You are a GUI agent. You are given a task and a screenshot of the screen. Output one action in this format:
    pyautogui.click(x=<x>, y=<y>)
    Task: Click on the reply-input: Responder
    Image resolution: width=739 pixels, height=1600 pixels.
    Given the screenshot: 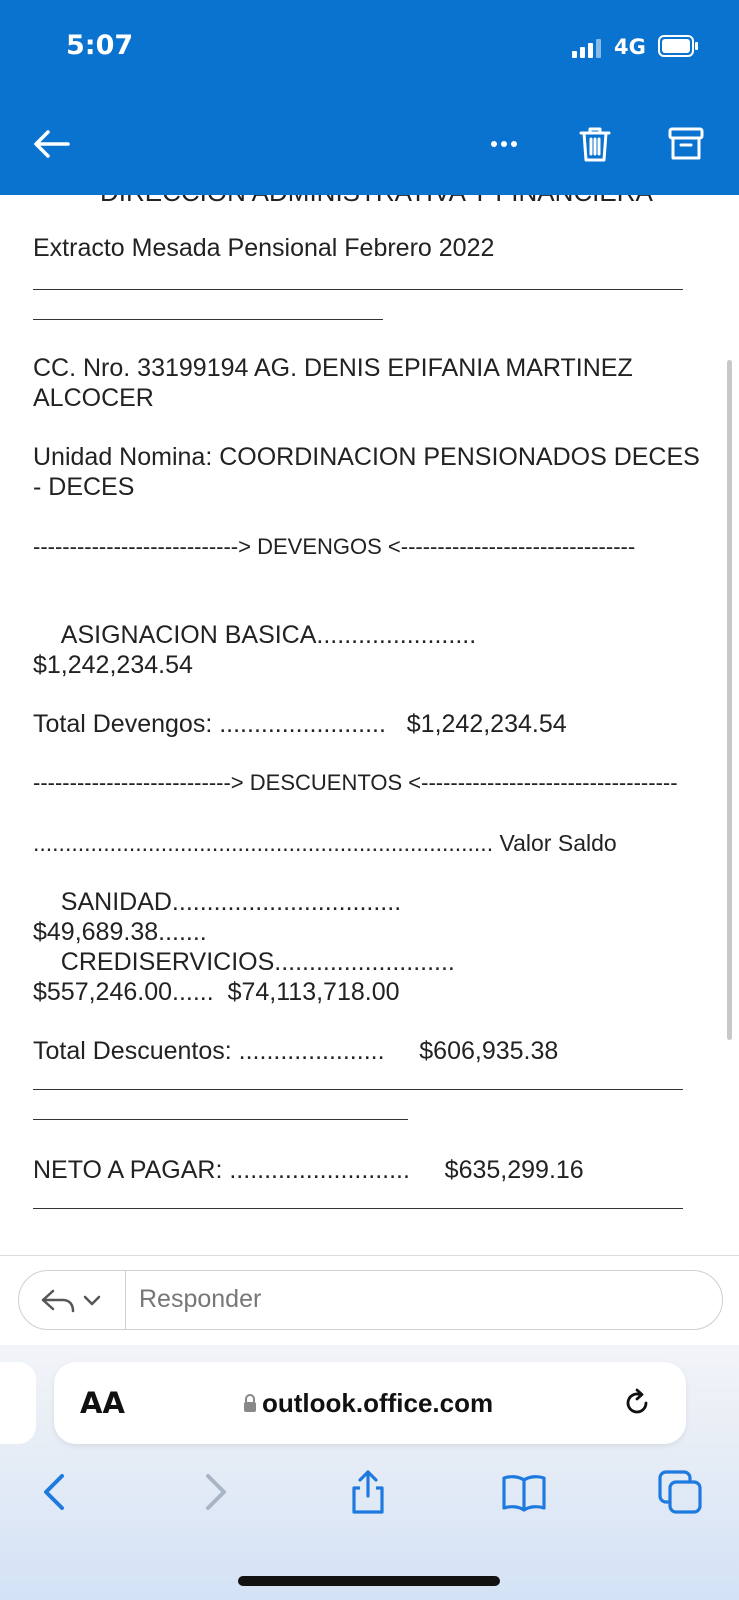 What is the action you would take?
    pyautogui.click(x=370, y=1300)
    